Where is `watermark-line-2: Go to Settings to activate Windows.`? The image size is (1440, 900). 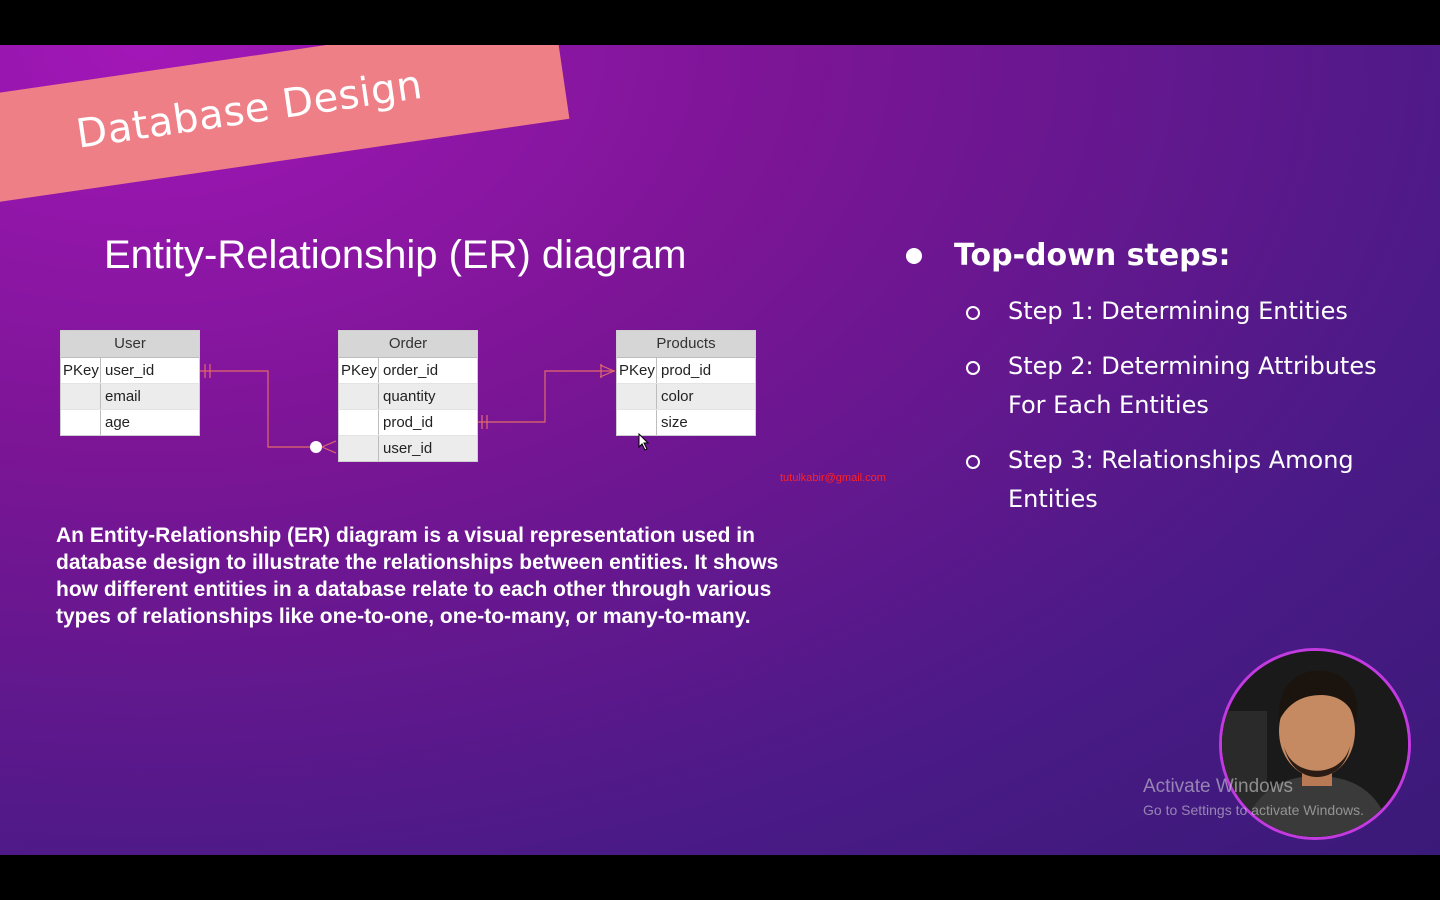 watermark-line-2: Go to Settings to activate Windows. is located at coordinates (1253, 810).